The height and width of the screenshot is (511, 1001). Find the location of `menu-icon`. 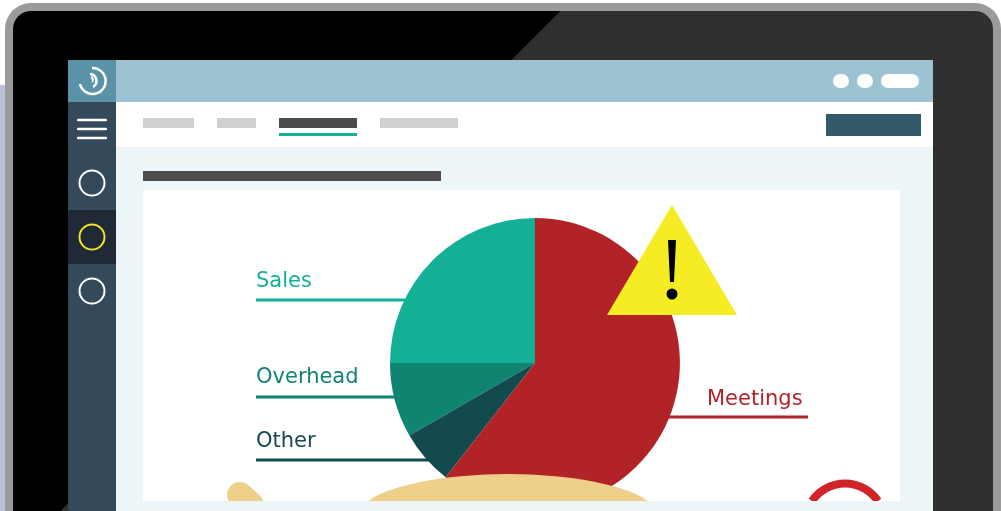

menu-icon is located at coordinates (92, 129).